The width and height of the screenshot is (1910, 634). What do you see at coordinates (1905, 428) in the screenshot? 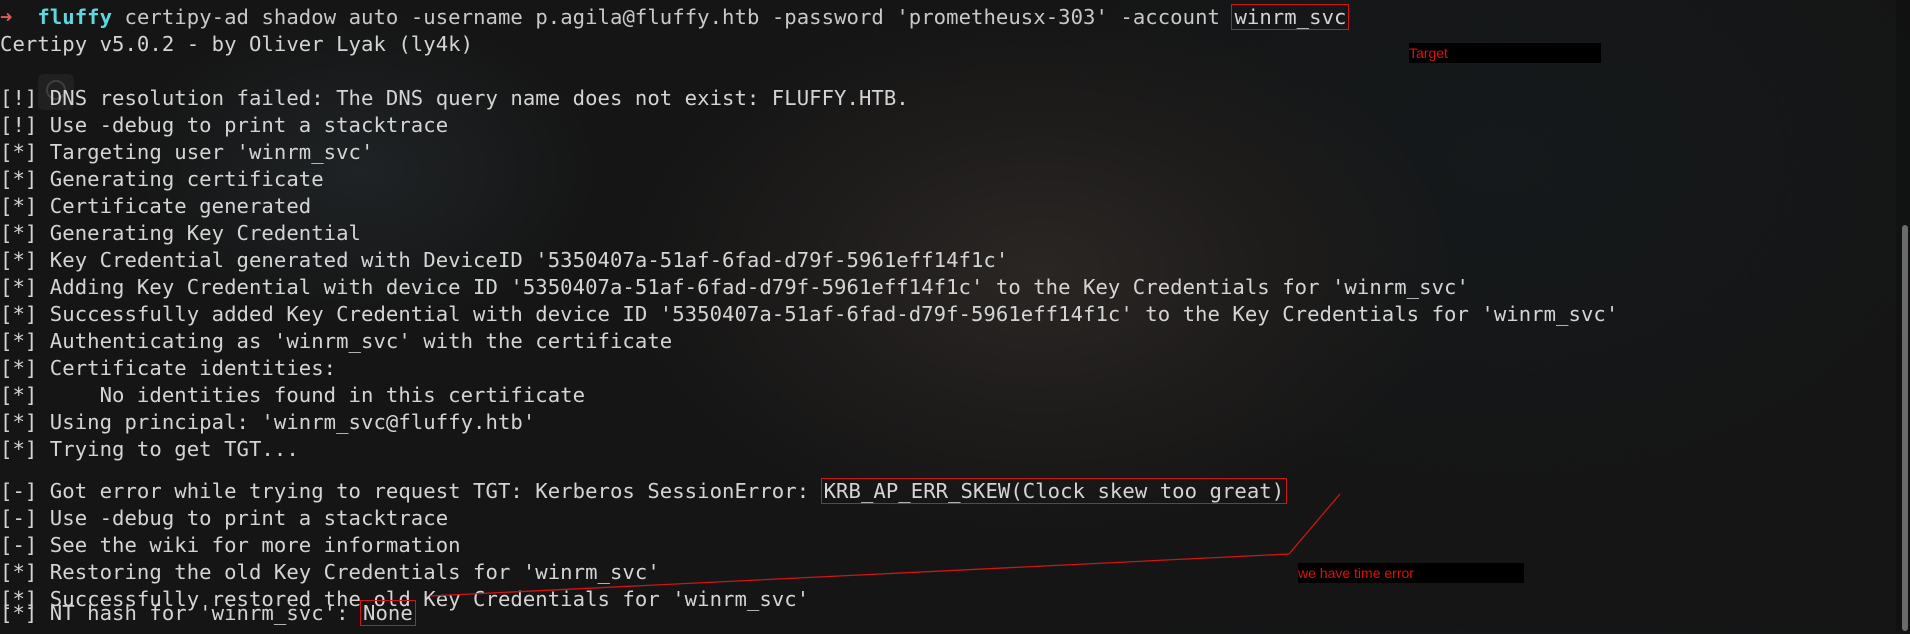
I see `scrollbar-thumb` at bounding box center [1905, 428].